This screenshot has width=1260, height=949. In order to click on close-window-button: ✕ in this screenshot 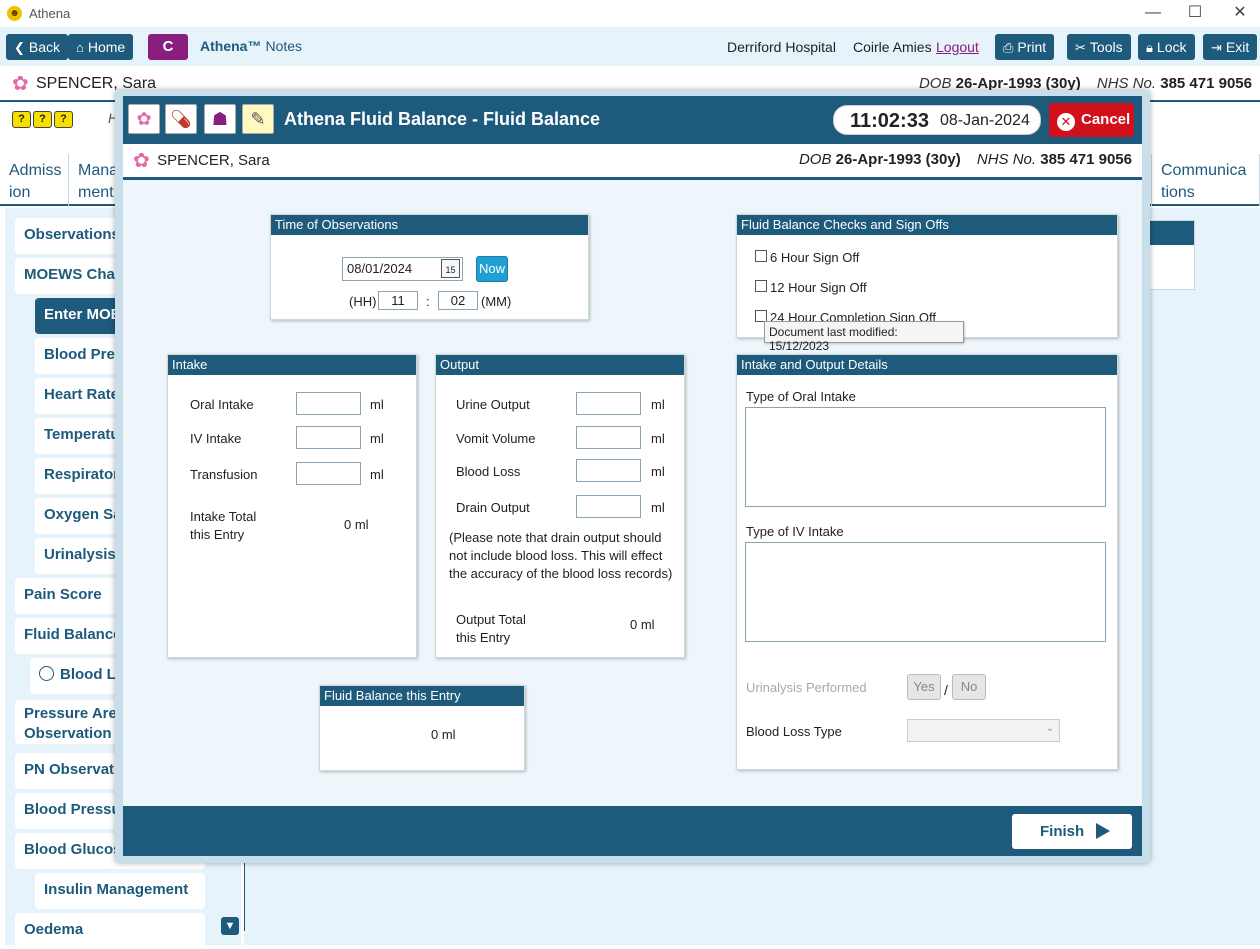, I will do `click(1239, 14)`.